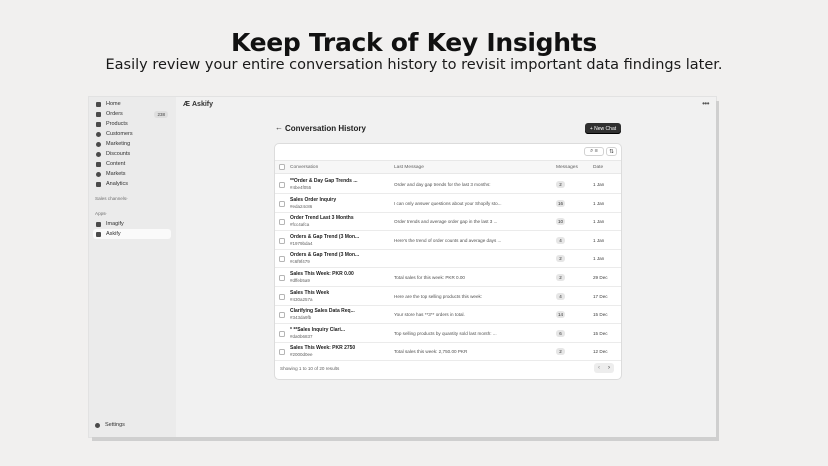 Image resolution: width=828 pixels, height=466 pixels. I want to click on header-conversation: Conversation, so click(304, 167).